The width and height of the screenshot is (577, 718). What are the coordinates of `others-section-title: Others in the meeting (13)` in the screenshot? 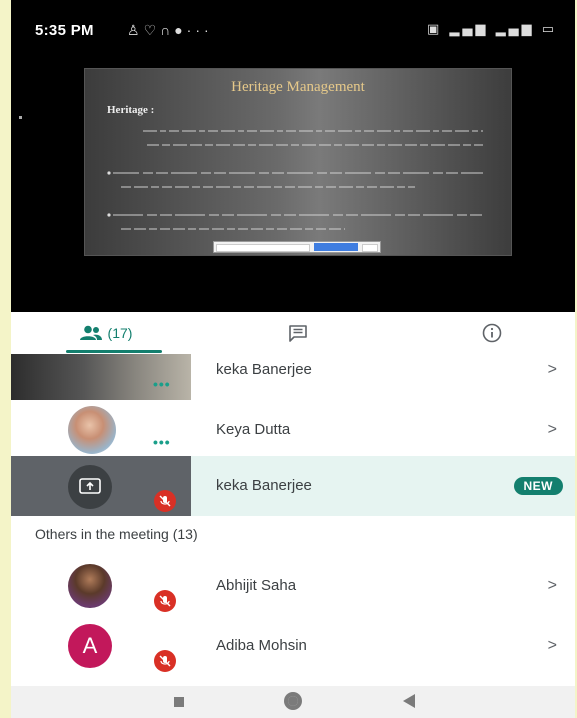 It's located at (116, 534).